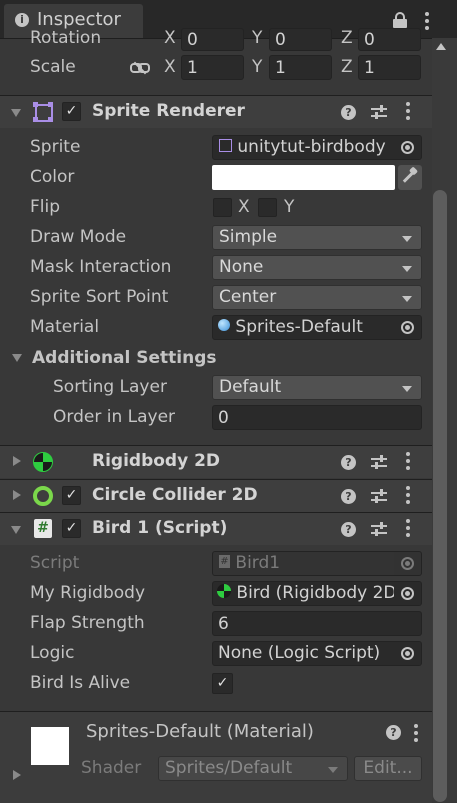 The image size is (457, 803). What do you see at coordinates (222, 683) in the screenshot?
I see `bird-is-alive-checkbox: ✓` at bounding box center [222, 683].